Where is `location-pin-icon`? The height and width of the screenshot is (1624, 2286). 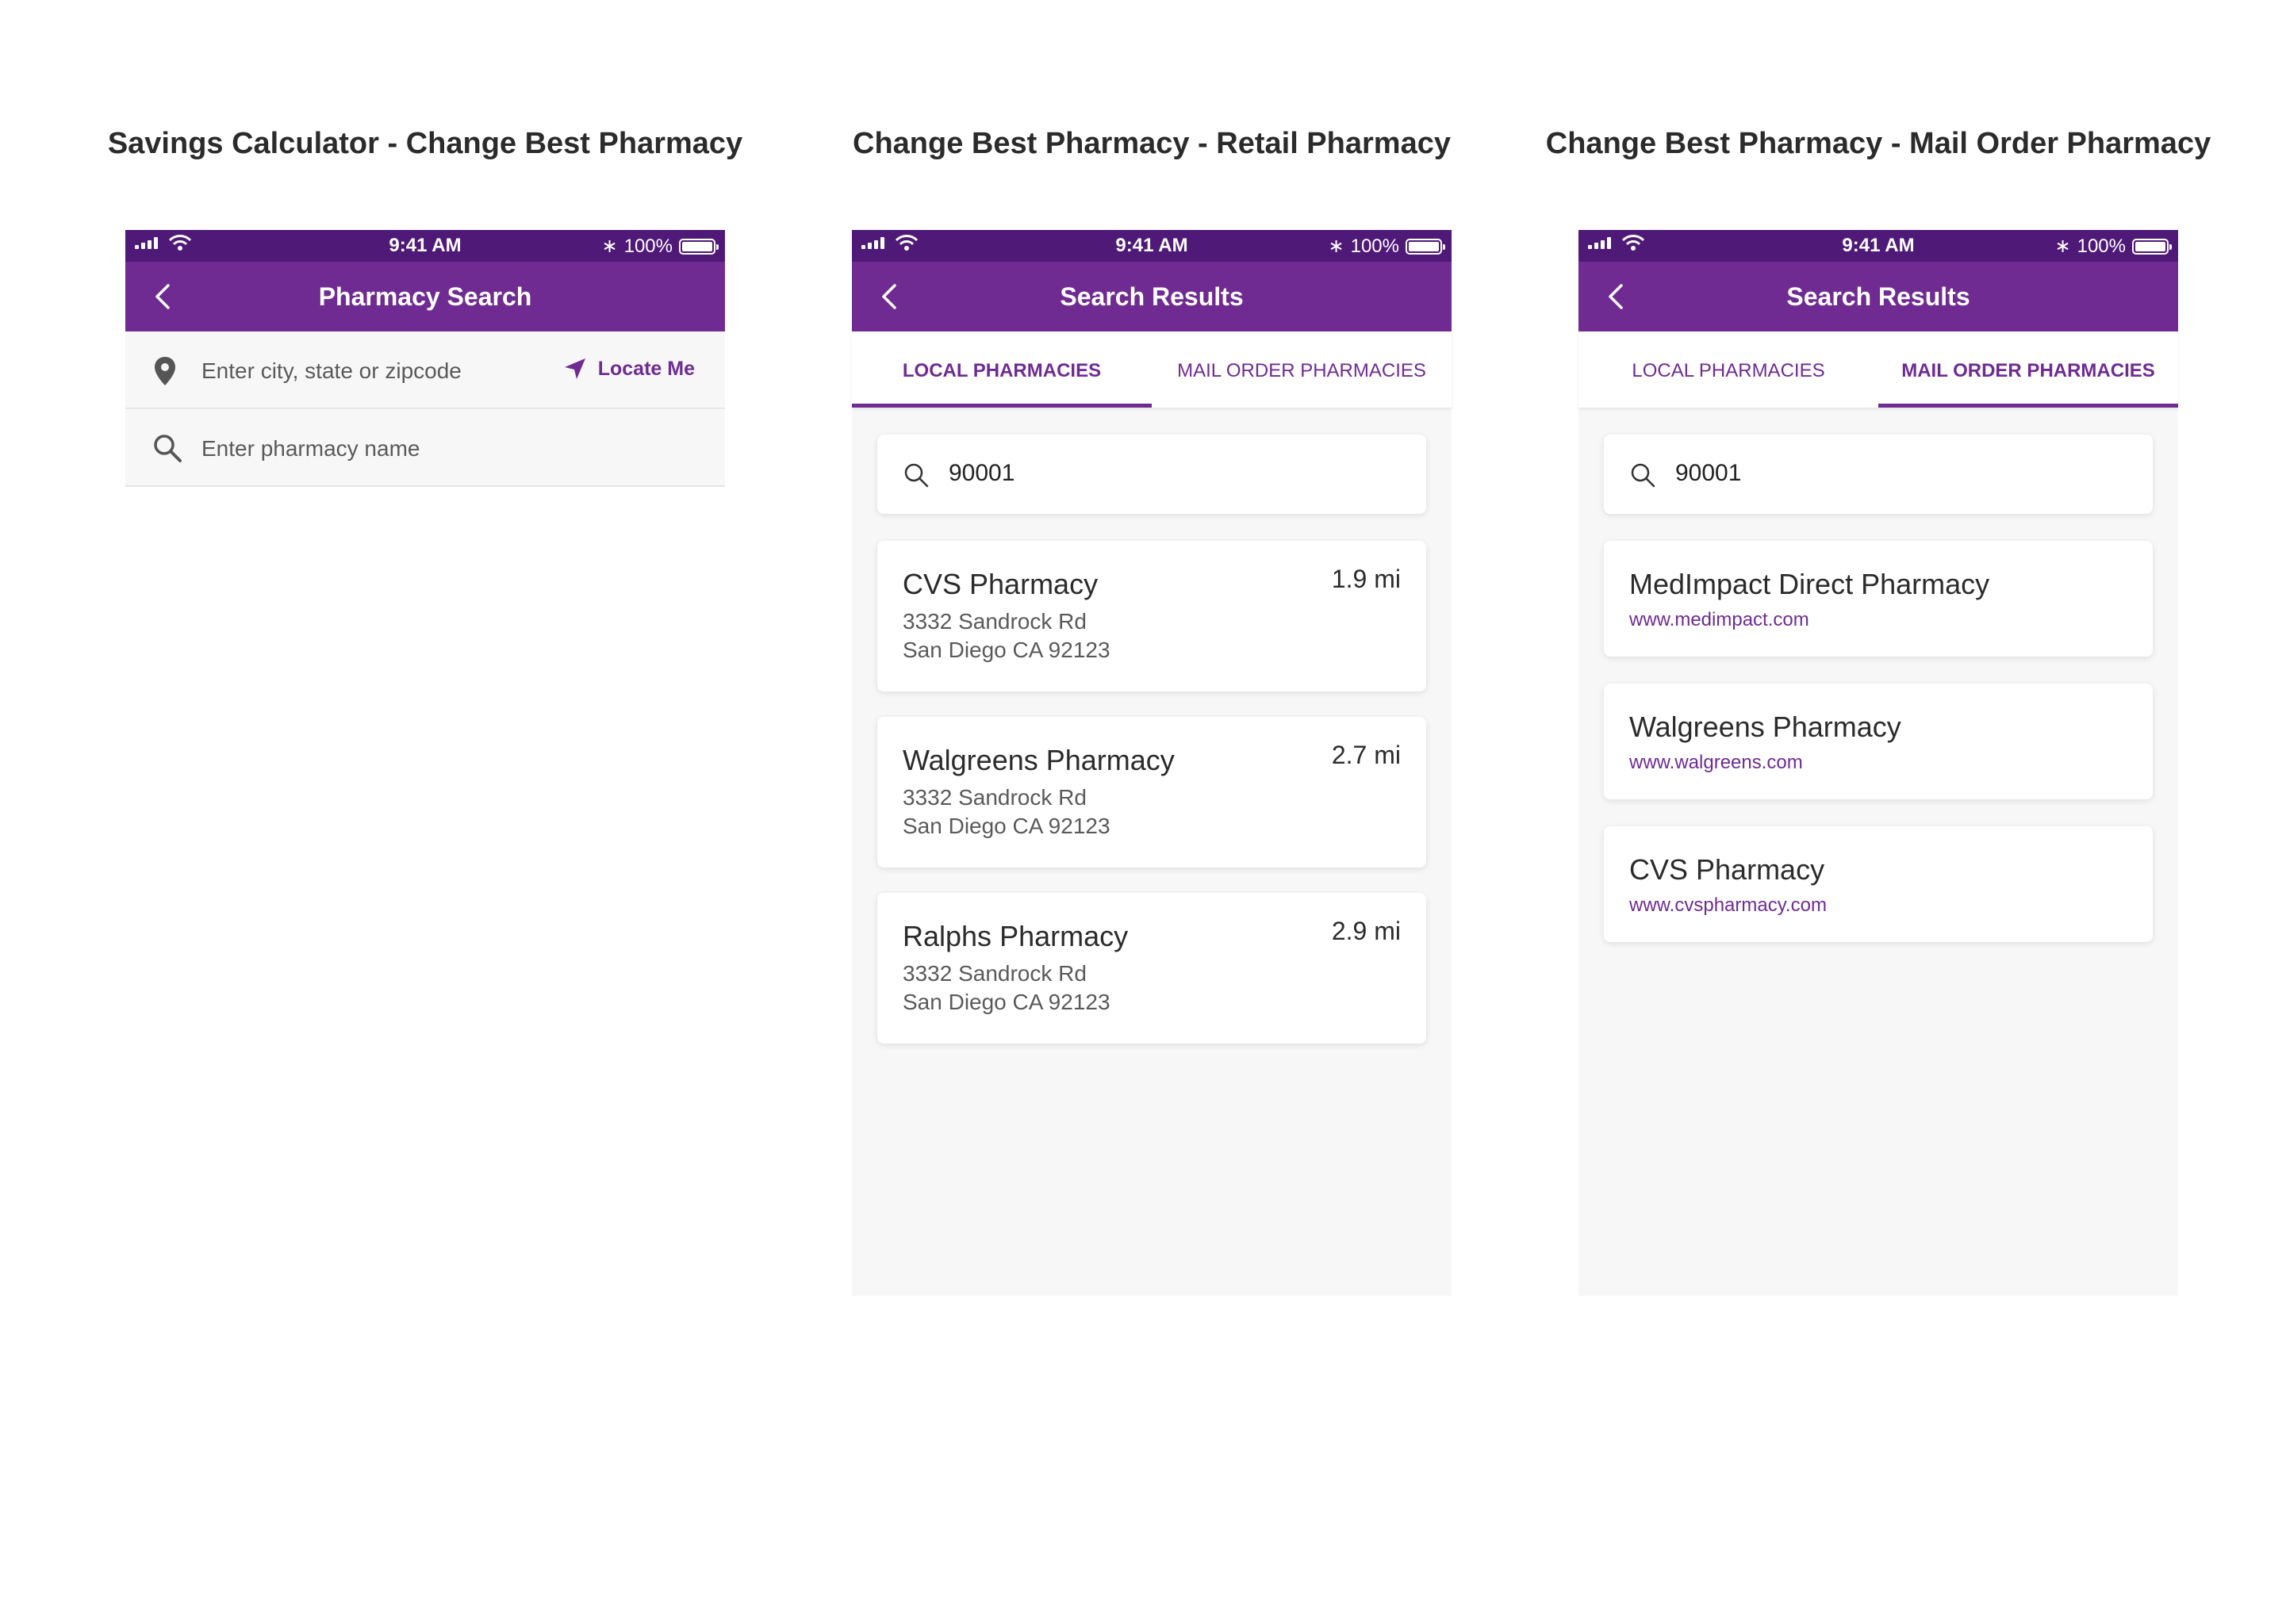
location-pin-icon is located at coordinates (165, 371).